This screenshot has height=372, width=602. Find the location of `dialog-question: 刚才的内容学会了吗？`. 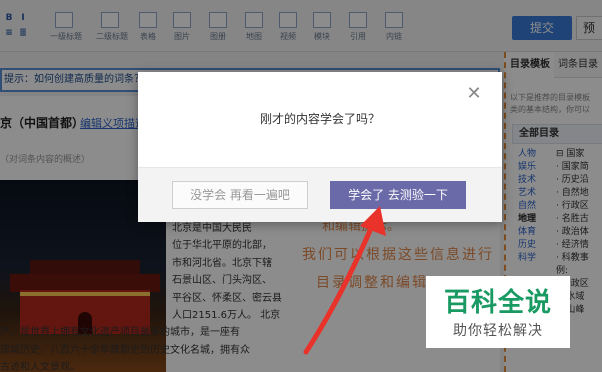

dialog-question: 刚才的内容学会了吗？ is located at coordinates (319, 119).